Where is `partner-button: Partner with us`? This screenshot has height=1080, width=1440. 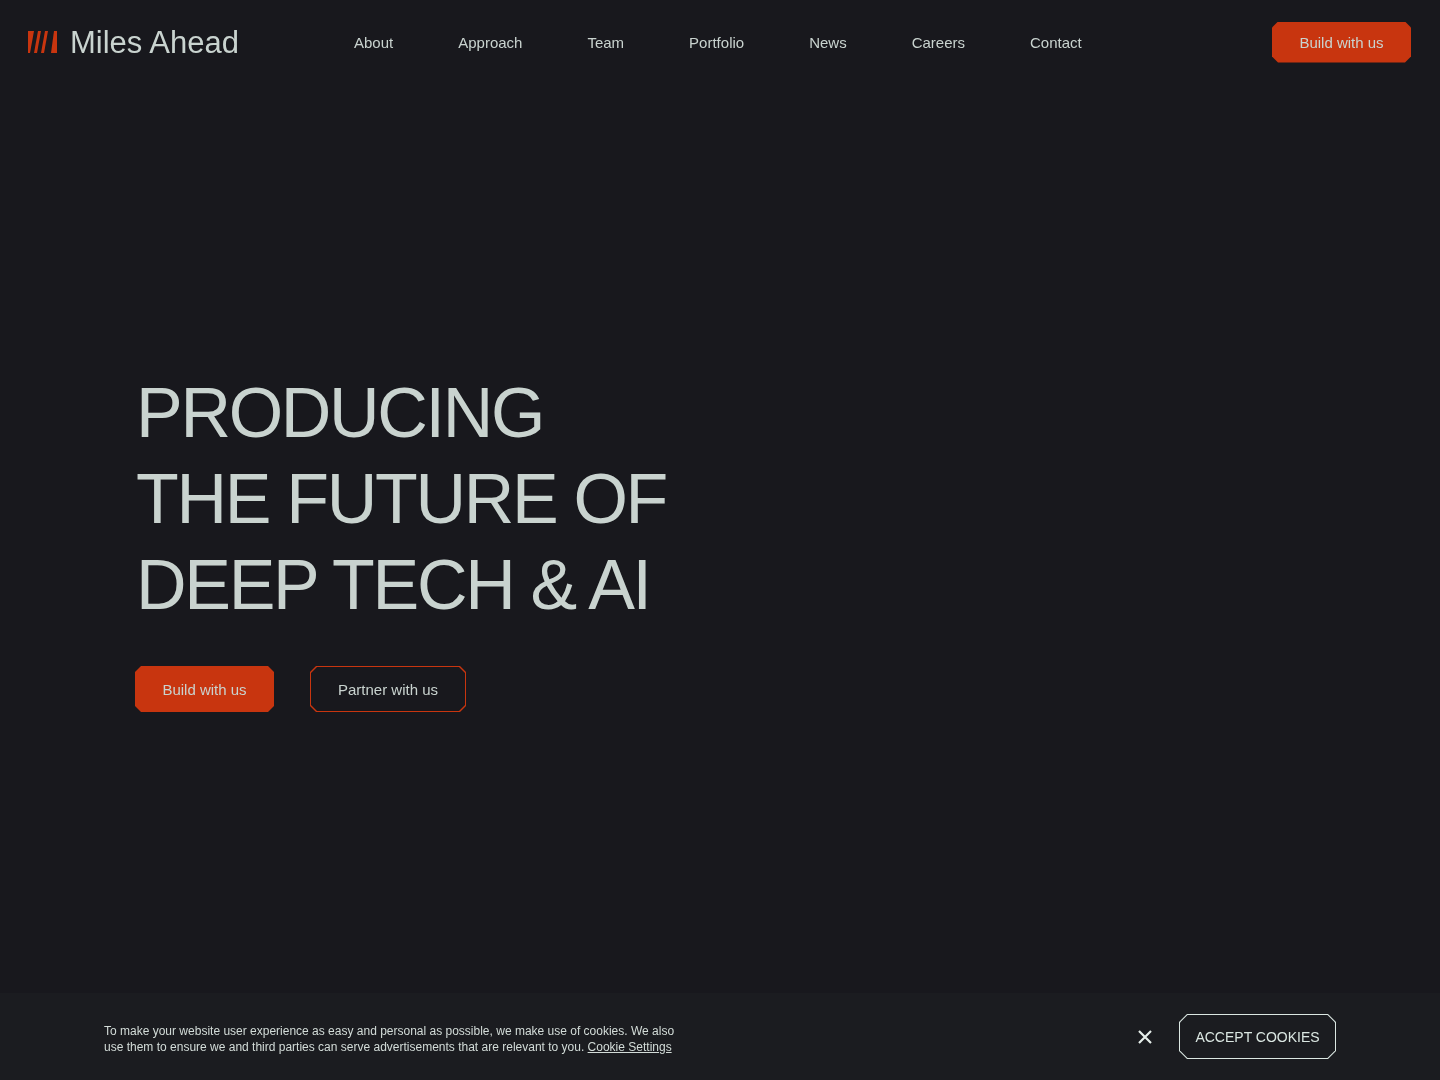 partner-button: Partner with us is located at coordinates (388, 689).